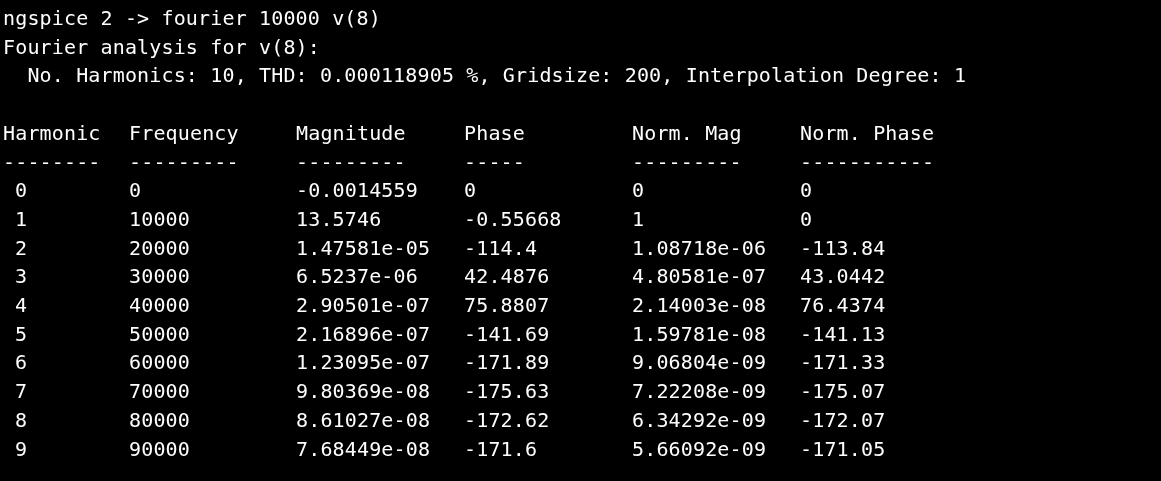 This screenshot has height=481, width=1161. I want to click on table-cell-text: 9.80369e-08, so click(364, 392).